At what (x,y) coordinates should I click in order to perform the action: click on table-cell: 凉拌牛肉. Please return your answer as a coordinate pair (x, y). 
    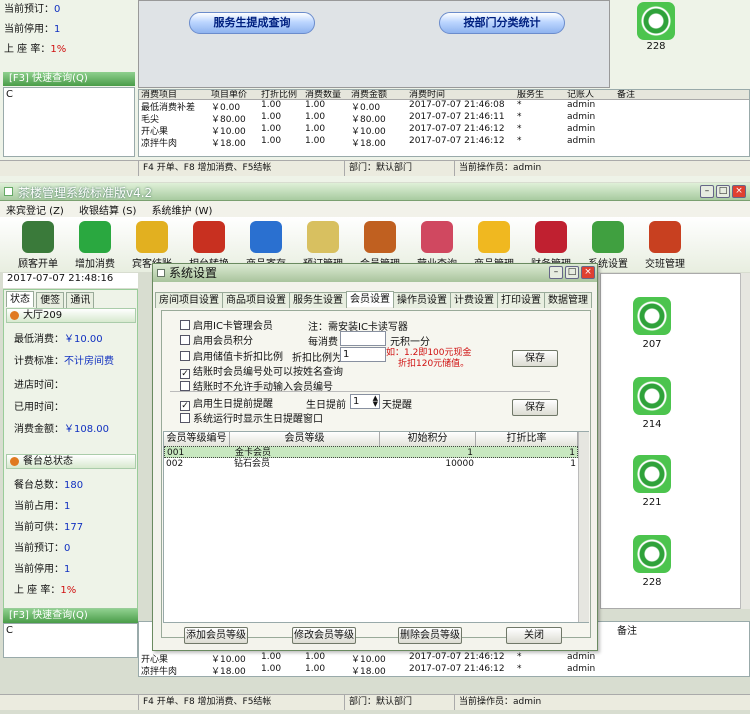
    Looking at the image, I should click on (159, 144).